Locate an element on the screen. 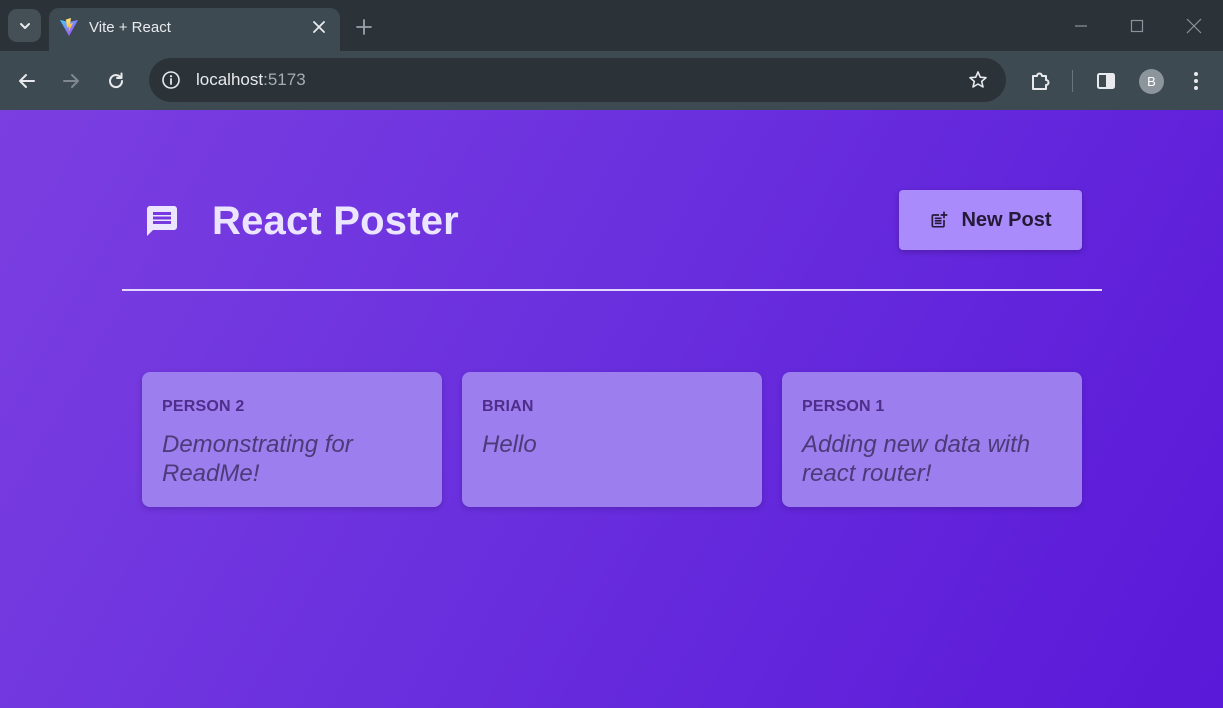 This screenshot has height=708, width=1223. plus-icon is located at coordinates (364, 27).